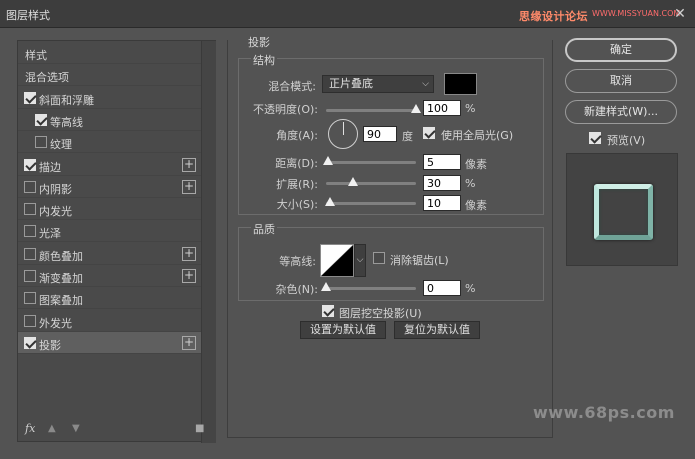  I want to click on noise-slider-track, so click(371, 288).